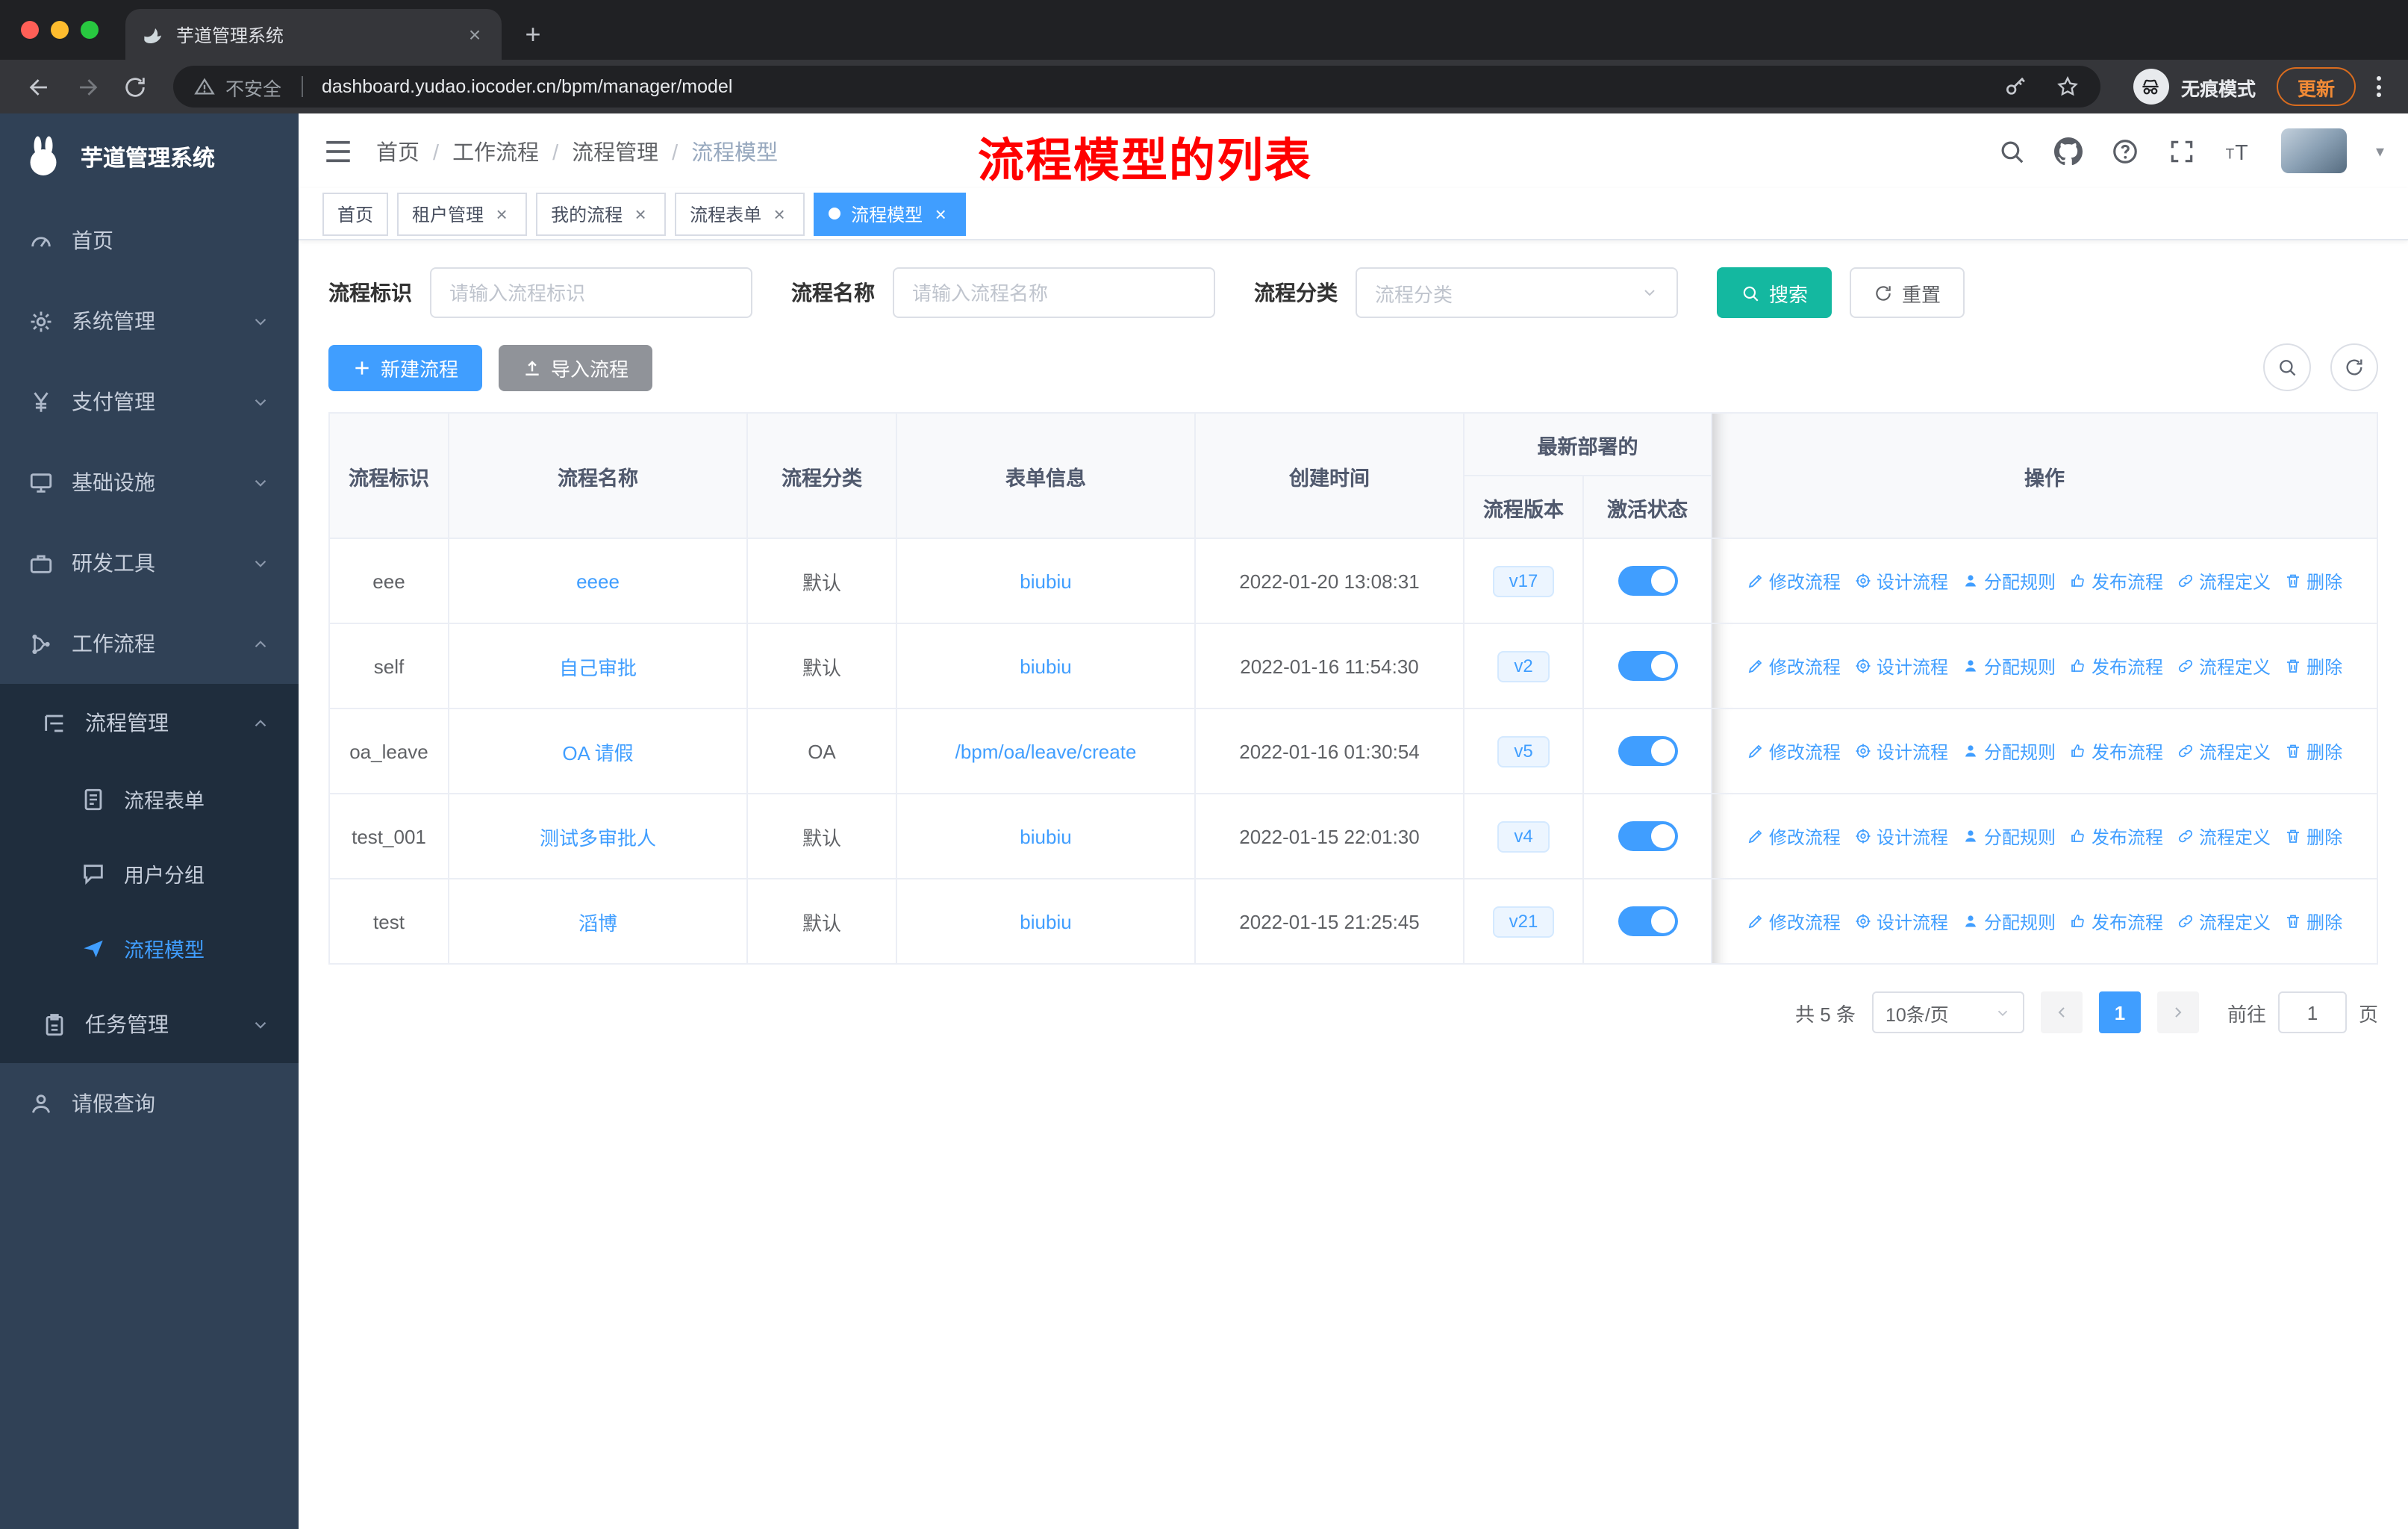  I want to click on process-name-link: 自己审批, so click(598, 668).